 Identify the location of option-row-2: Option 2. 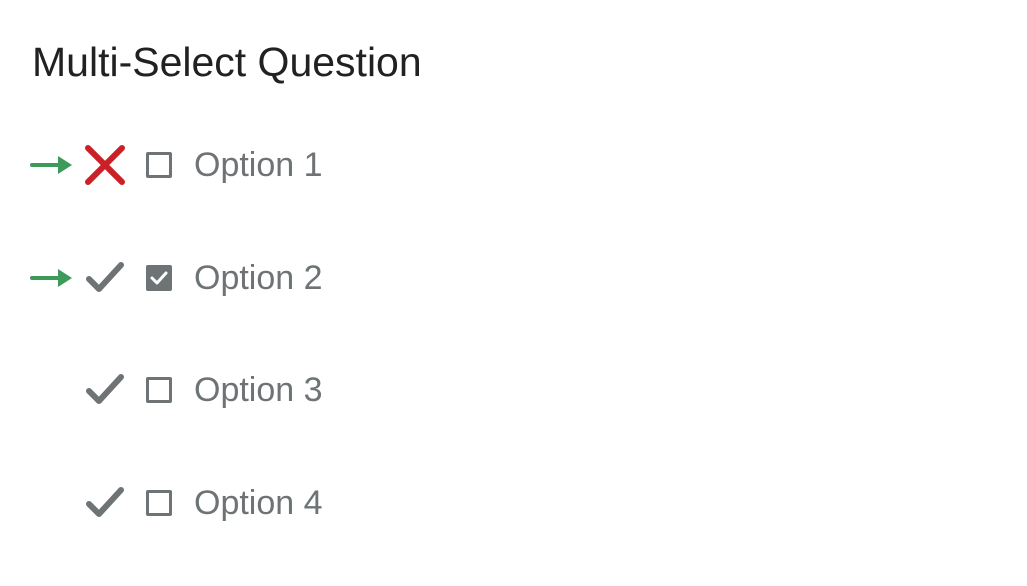
(238, 278).